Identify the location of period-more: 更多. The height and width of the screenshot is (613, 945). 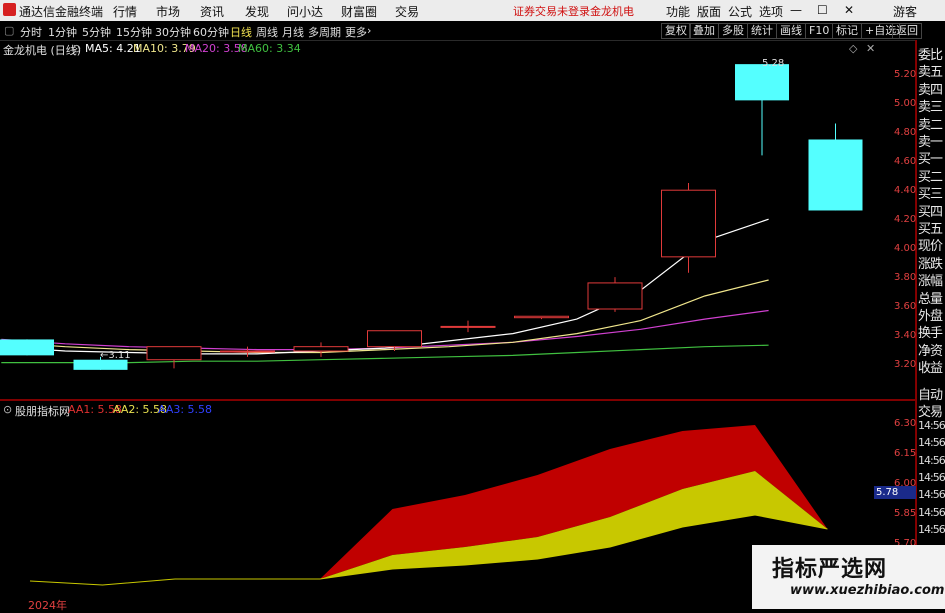
(356, 32).